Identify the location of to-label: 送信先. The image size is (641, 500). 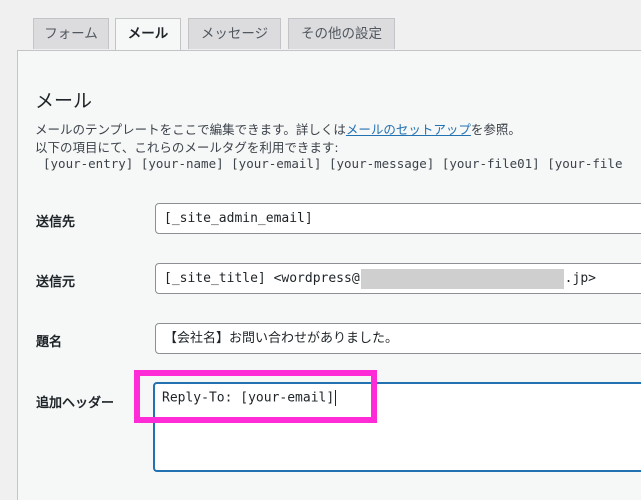
(56, 222).